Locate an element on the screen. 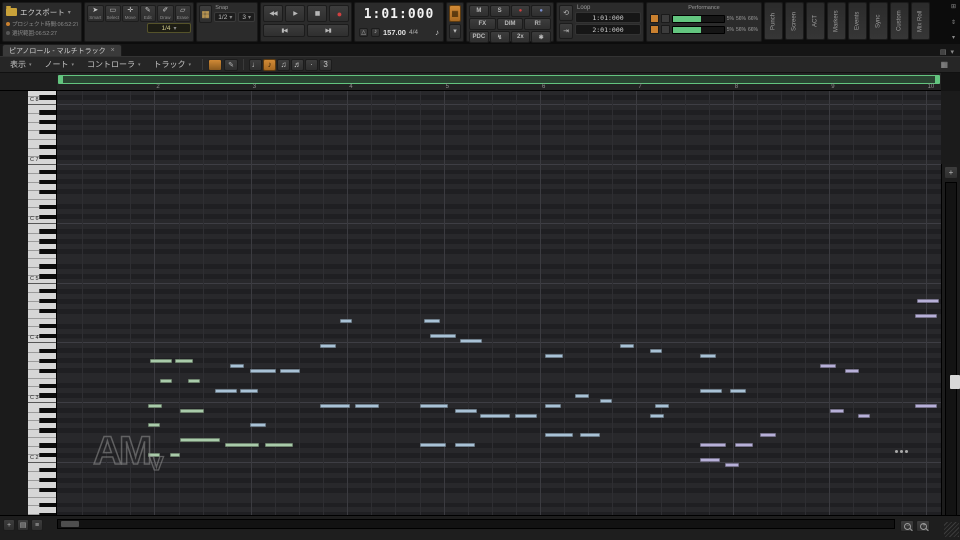  close-icon: × is located at coordinates (113, 50).